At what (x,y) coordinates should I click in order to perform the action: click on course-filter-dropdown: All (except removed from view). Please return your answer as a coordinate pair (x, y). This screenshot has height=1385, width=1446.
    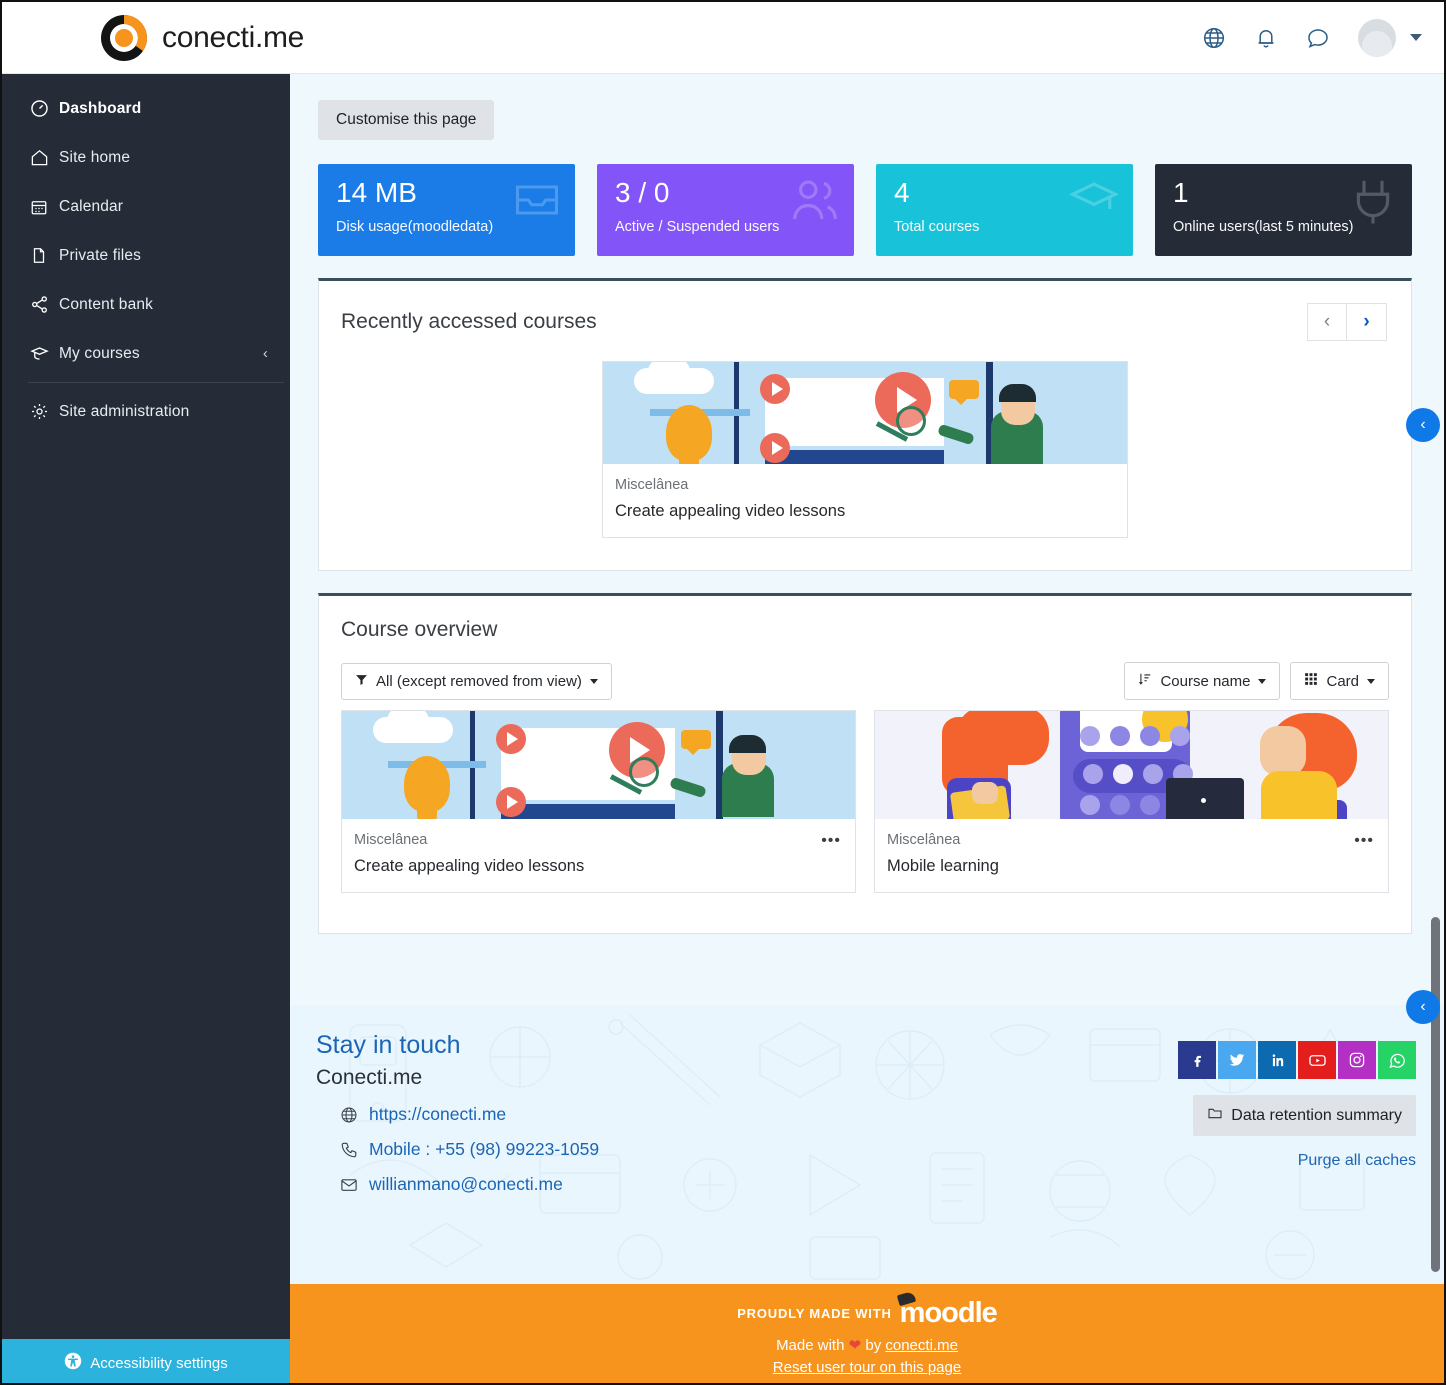
    Looking at the image, I should click on (476, 681).